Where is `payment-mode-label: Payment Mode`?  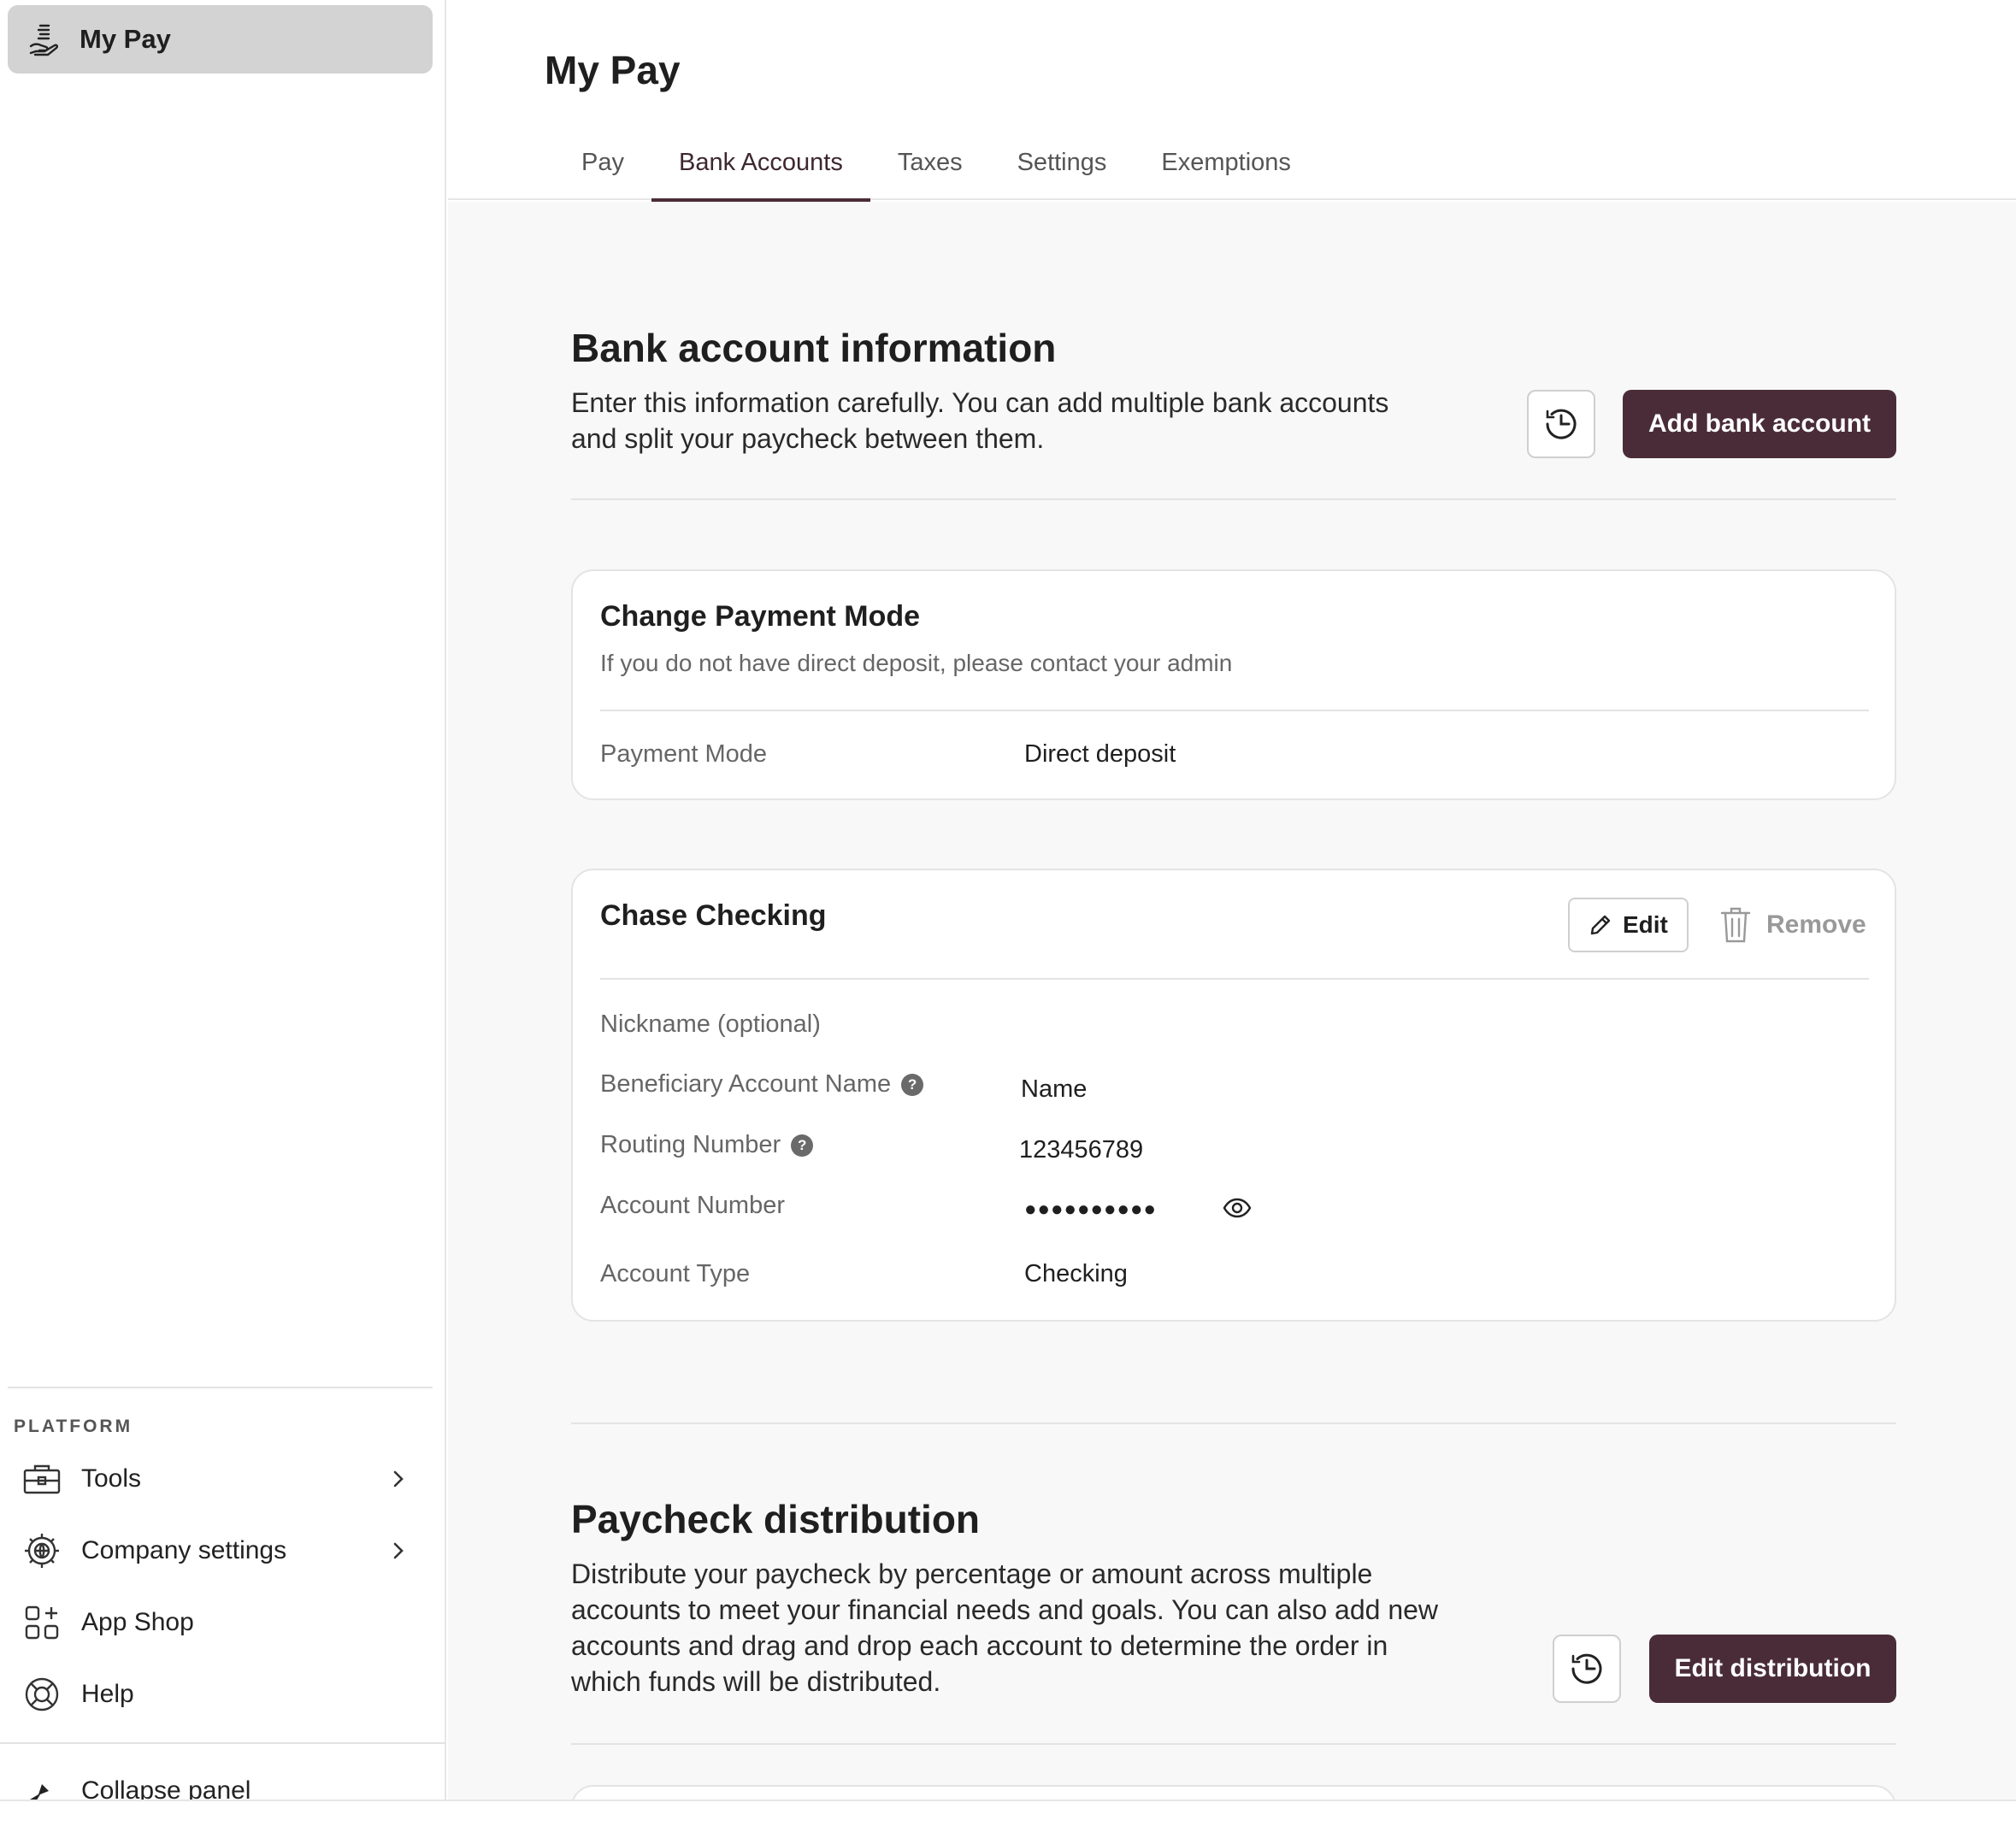 payment-mode-label: Payment Mode is located at coordinates (684, 754).